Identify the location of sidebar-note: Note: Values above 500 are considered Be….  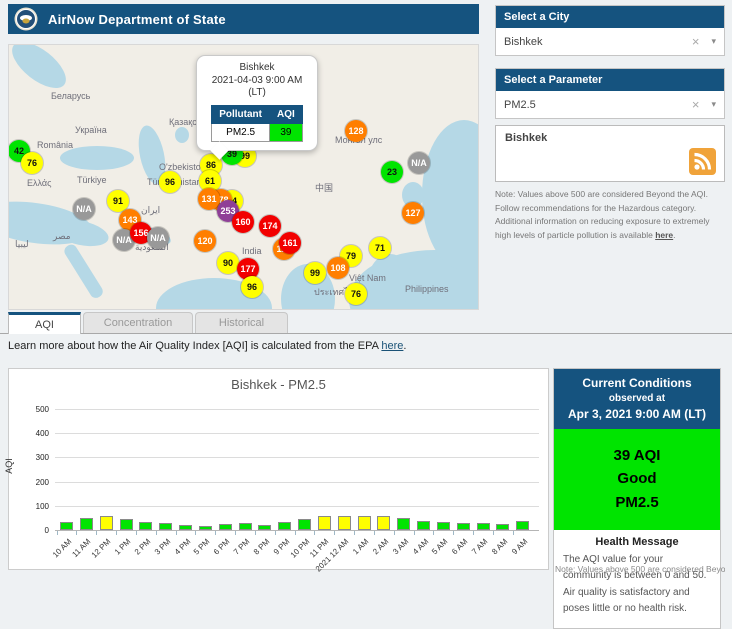
(610, 215).